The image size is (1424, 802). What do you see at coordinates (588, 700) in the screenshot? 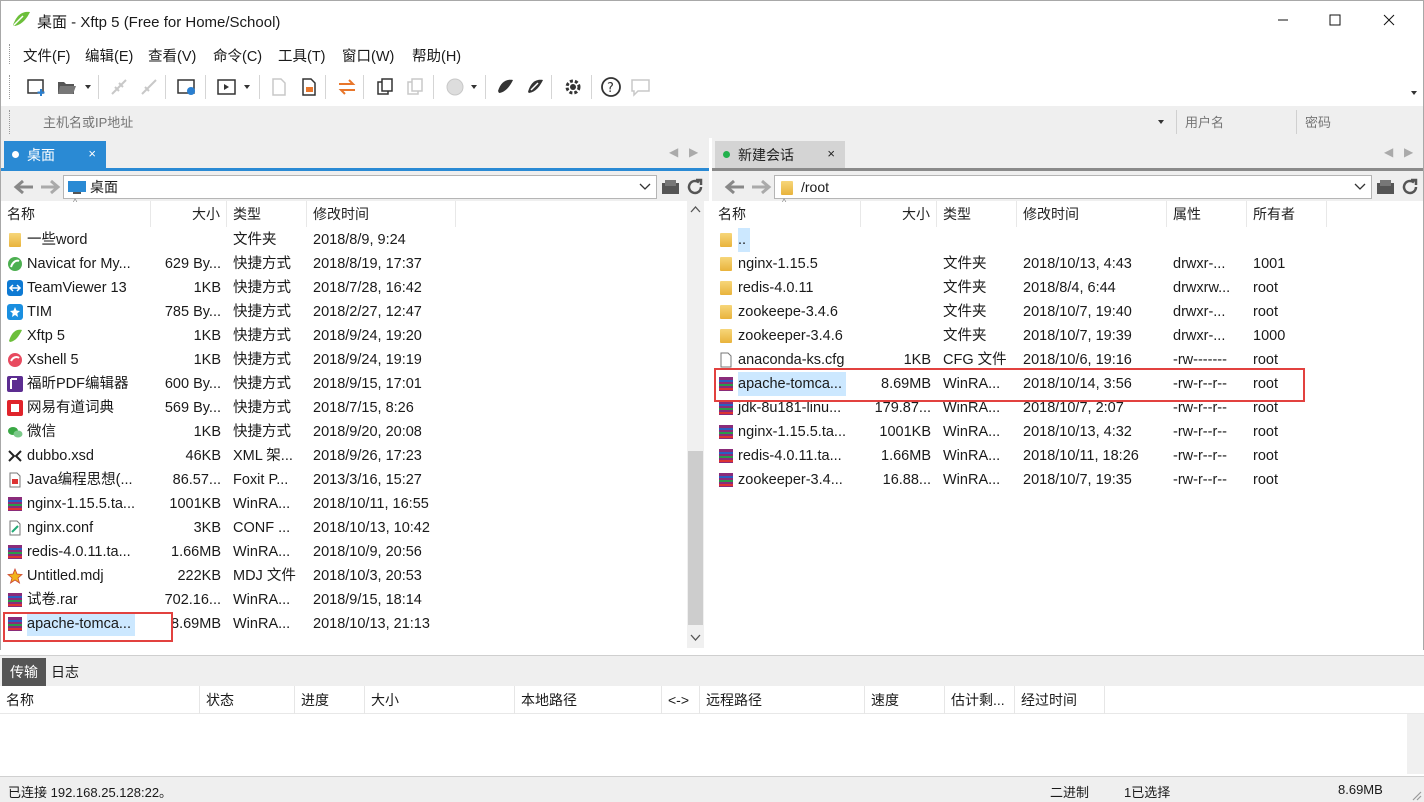
I see `col-local-path: 本地路径` at bounding box center [588, 700].